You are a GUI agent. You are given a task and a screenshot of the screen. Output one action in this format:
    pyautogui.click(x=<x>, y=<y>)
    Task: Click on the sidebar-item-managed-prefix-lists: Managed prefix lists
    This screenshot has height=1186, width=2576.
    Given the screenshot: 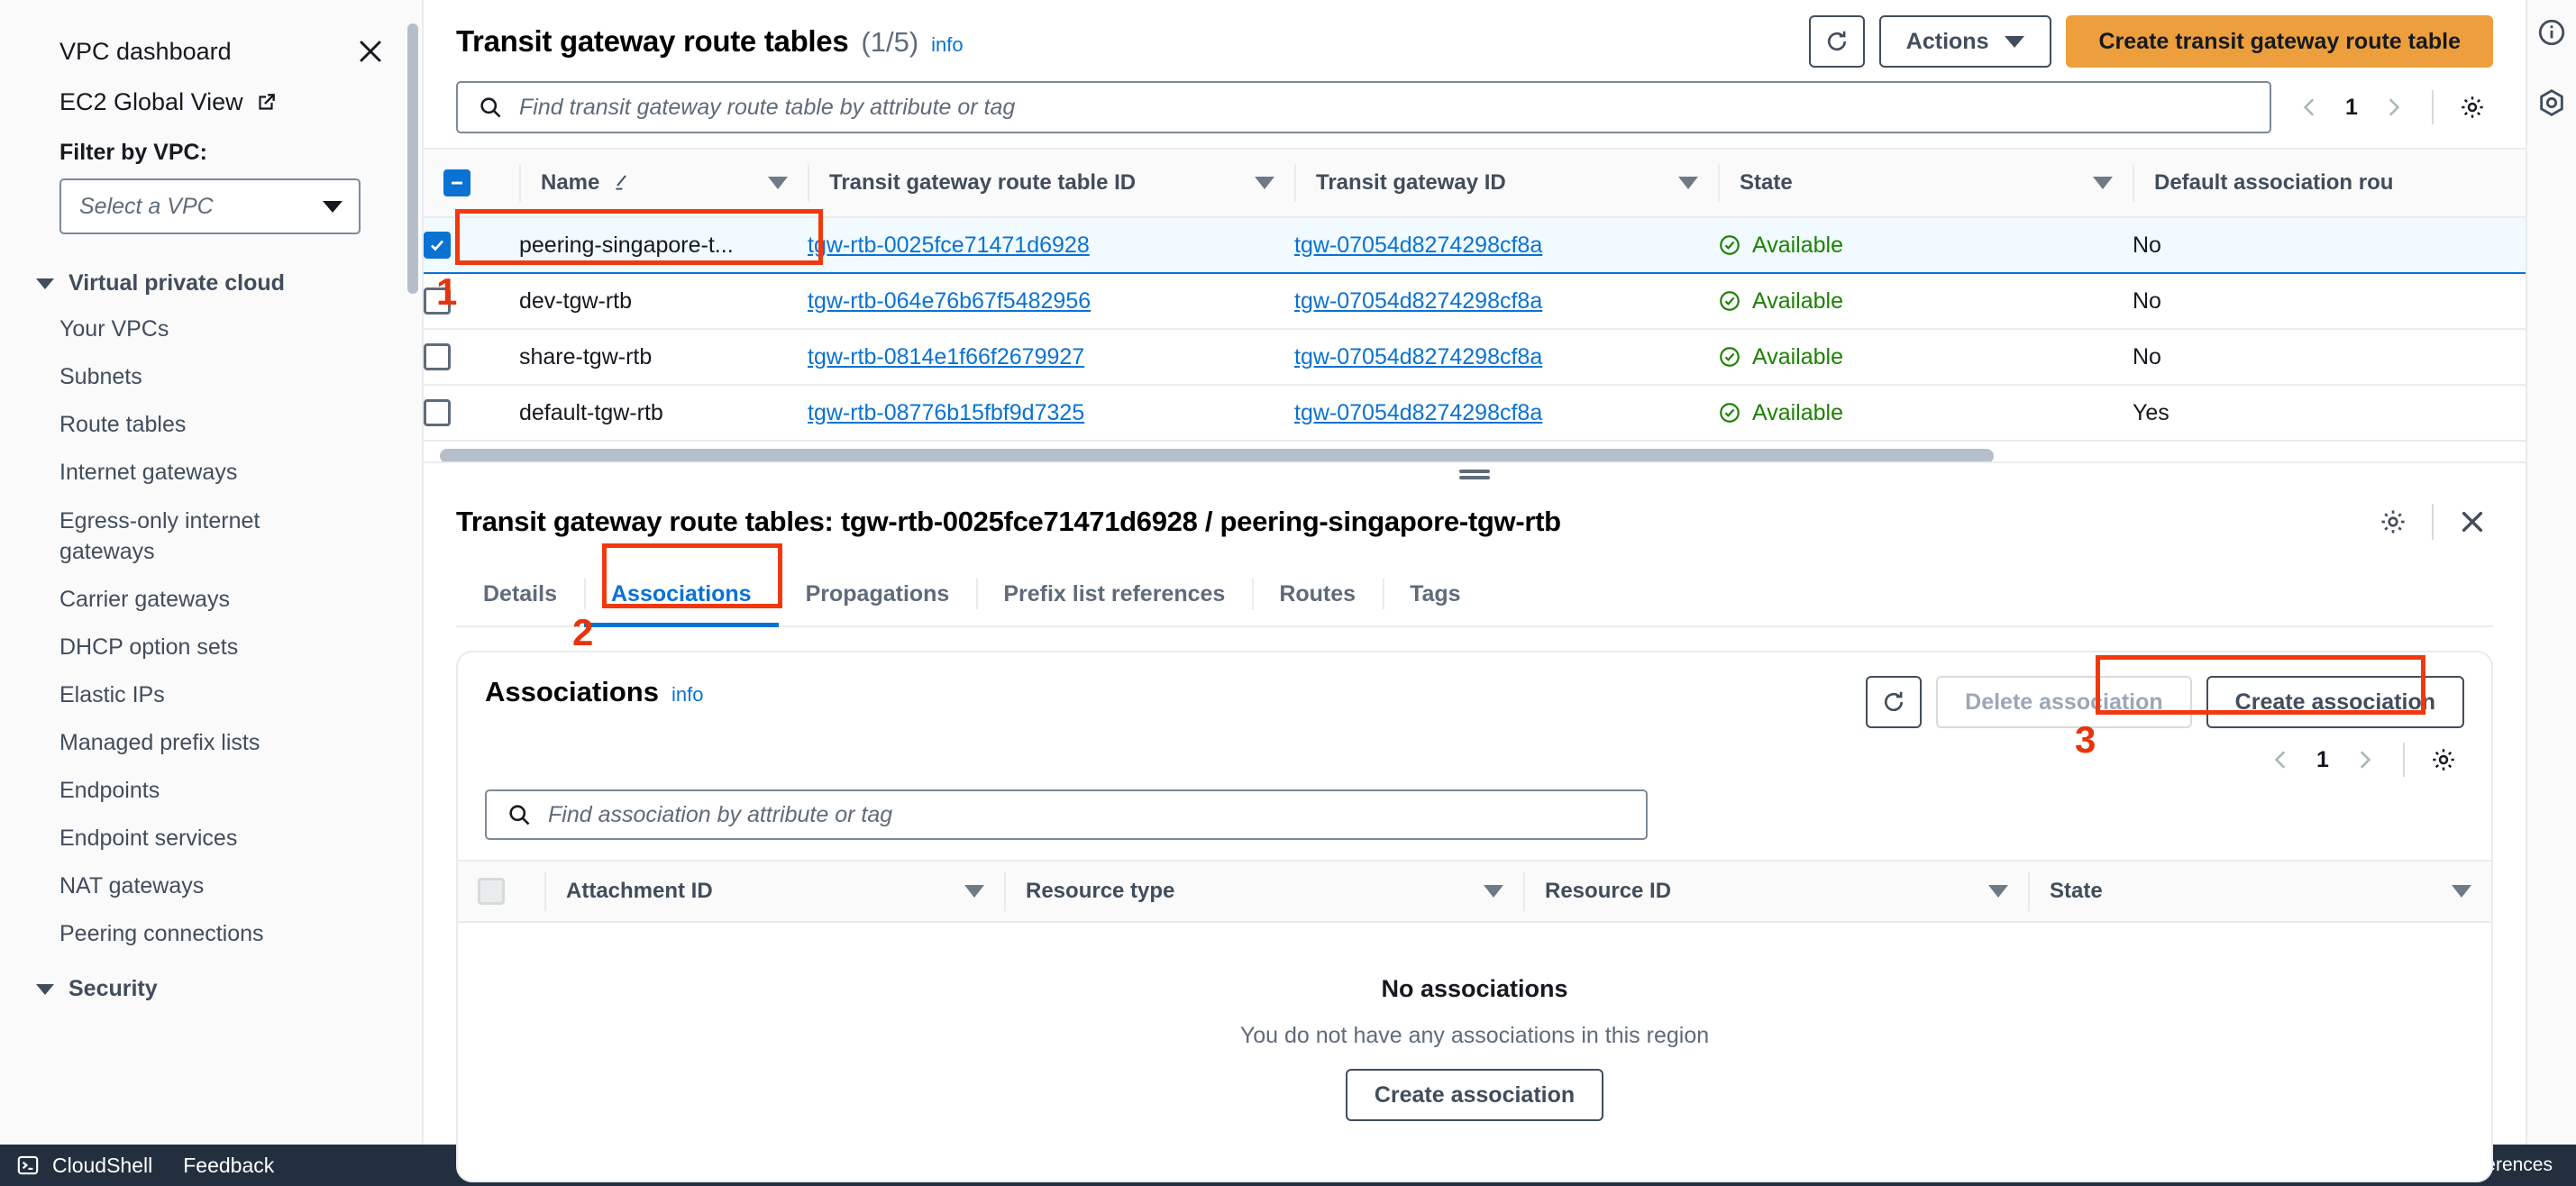 What is the action you would take?
    pyautogui.click(x=211, y=743)
    